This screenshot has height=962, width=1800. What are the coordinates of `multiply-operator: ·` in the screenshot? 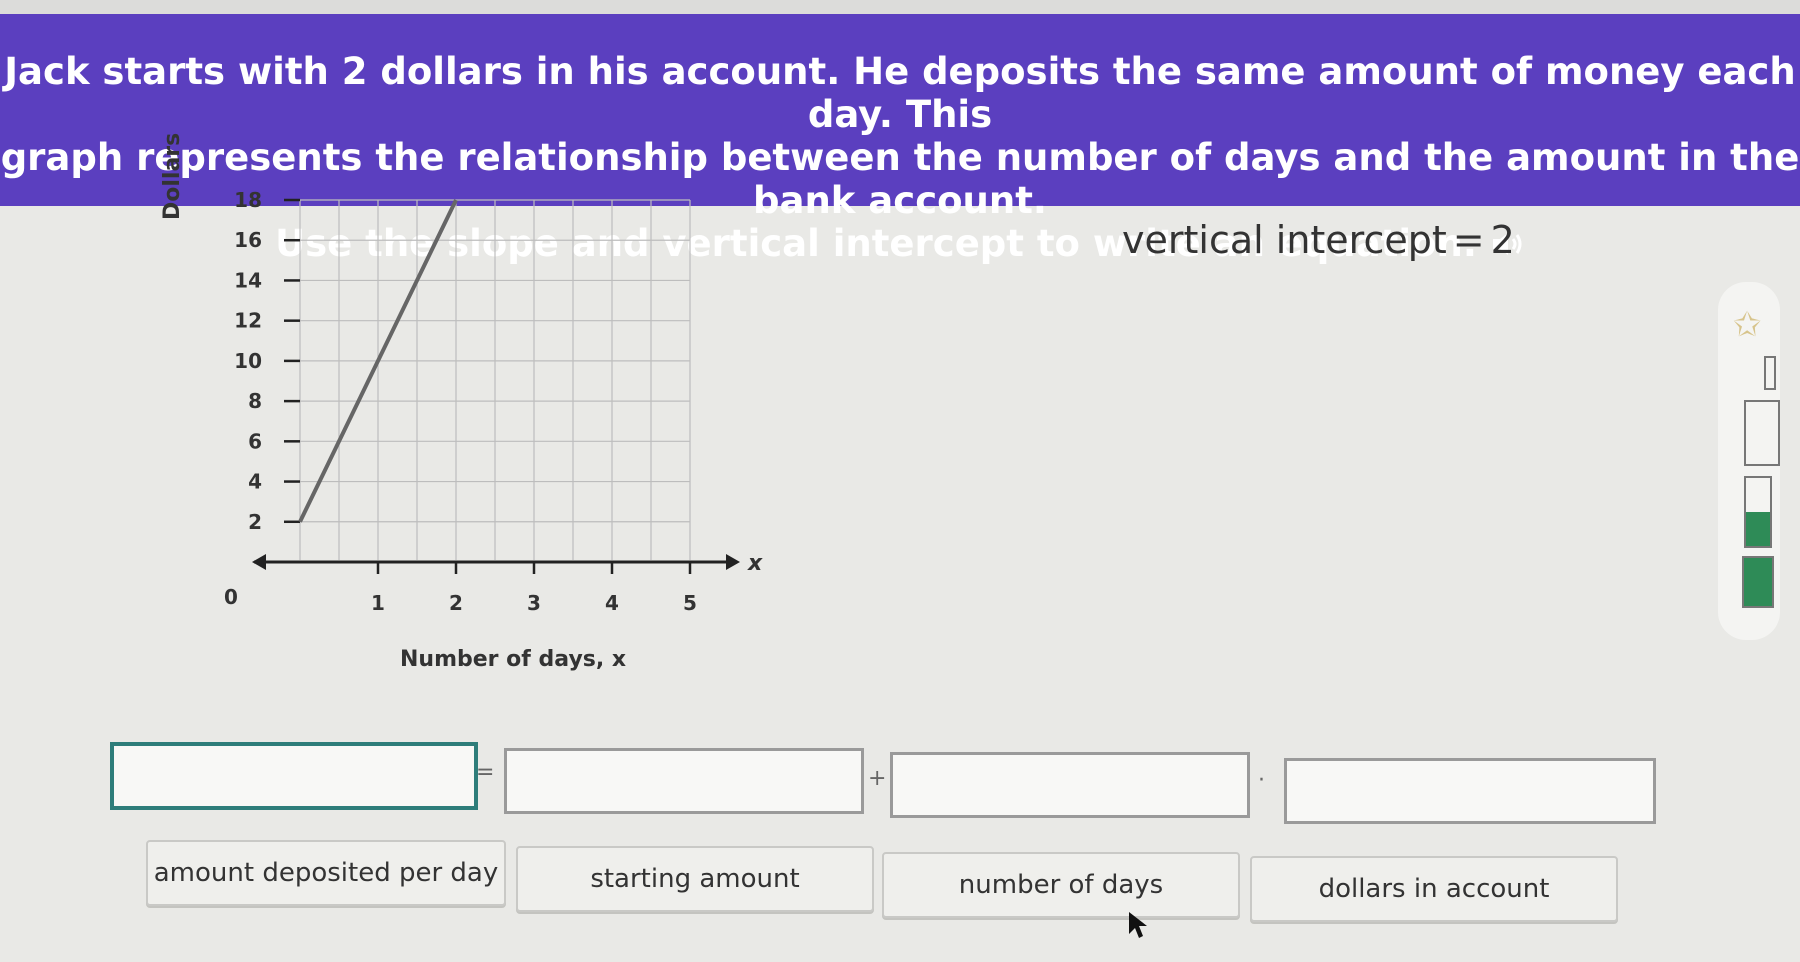 It's located at (1261, 780).